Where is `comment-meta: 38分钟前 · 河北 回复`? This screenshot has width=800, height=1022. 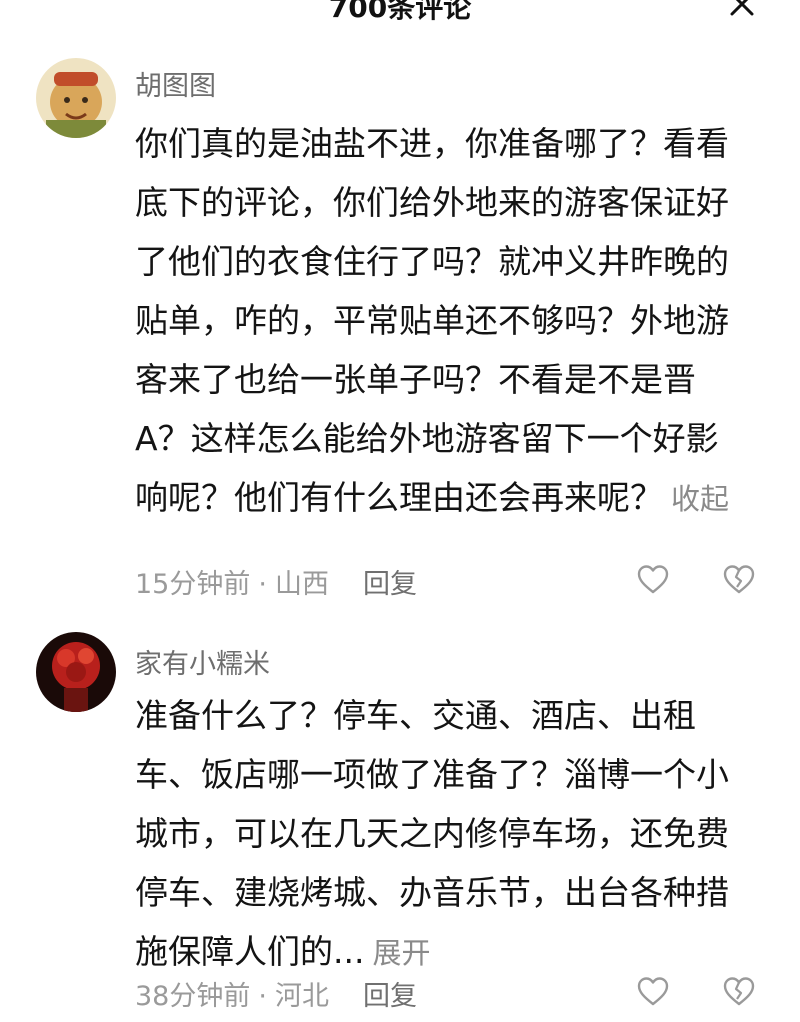
comment-meta: 38分钟前 · 河北 回复 is located at coordinates (276, 993).